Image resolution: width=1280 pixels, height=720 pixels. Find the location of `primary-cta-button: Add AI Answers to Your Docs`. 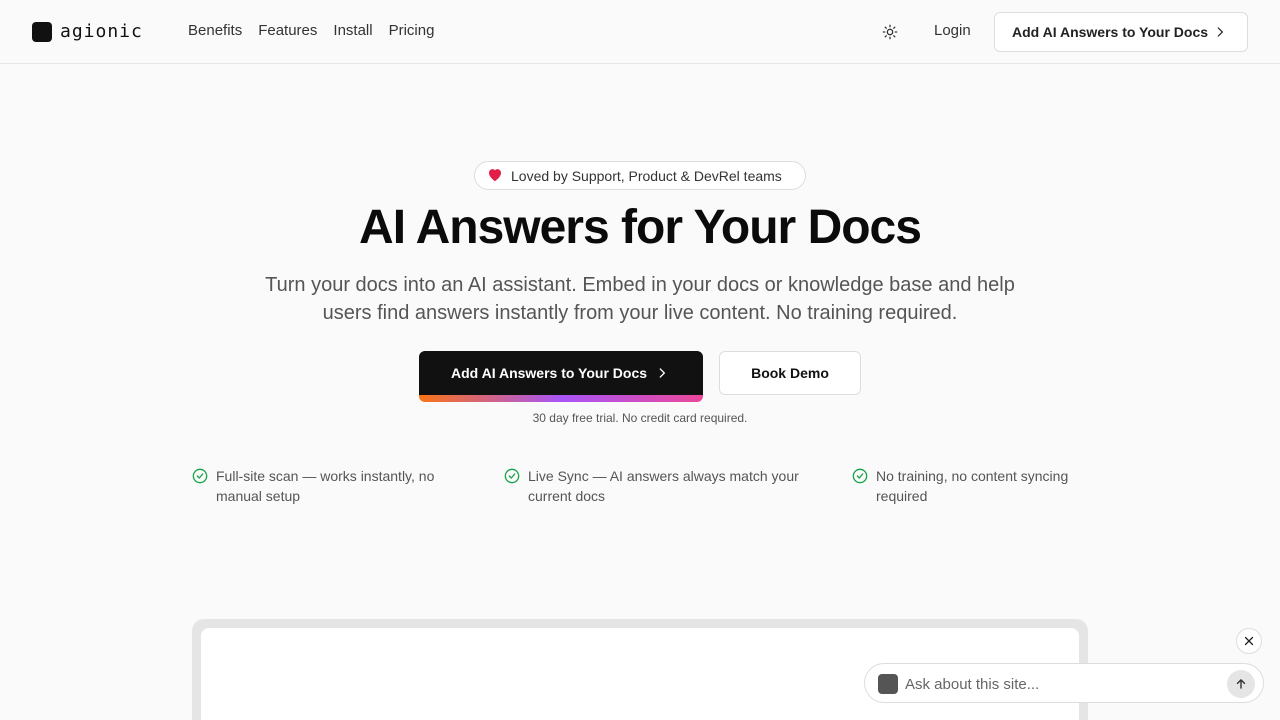

primary-cta-button: Add AI Answers to Your Docs is located at coordinates (561, 376).